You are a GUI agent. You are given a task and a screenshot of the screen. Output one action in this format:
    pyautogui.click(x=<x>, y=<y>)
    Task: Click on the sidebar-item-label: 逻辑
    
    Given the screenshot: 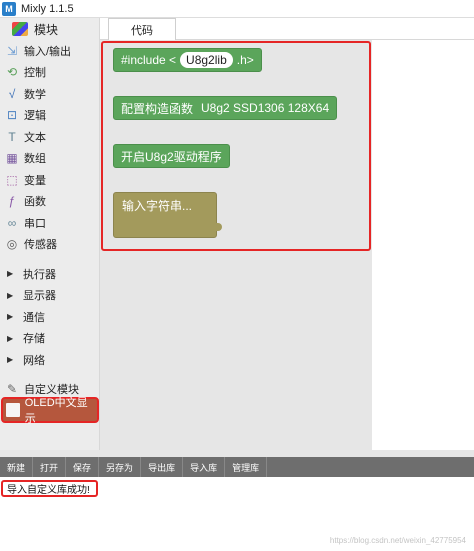 What is the action you would take?
    pyautogui.click(x=35, y=116)
    